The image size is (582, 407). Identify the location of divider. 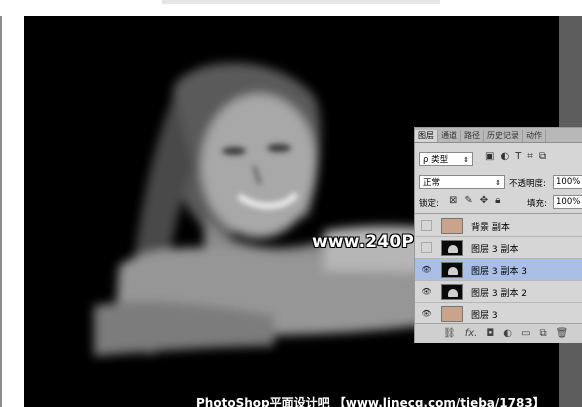
(498, 213).